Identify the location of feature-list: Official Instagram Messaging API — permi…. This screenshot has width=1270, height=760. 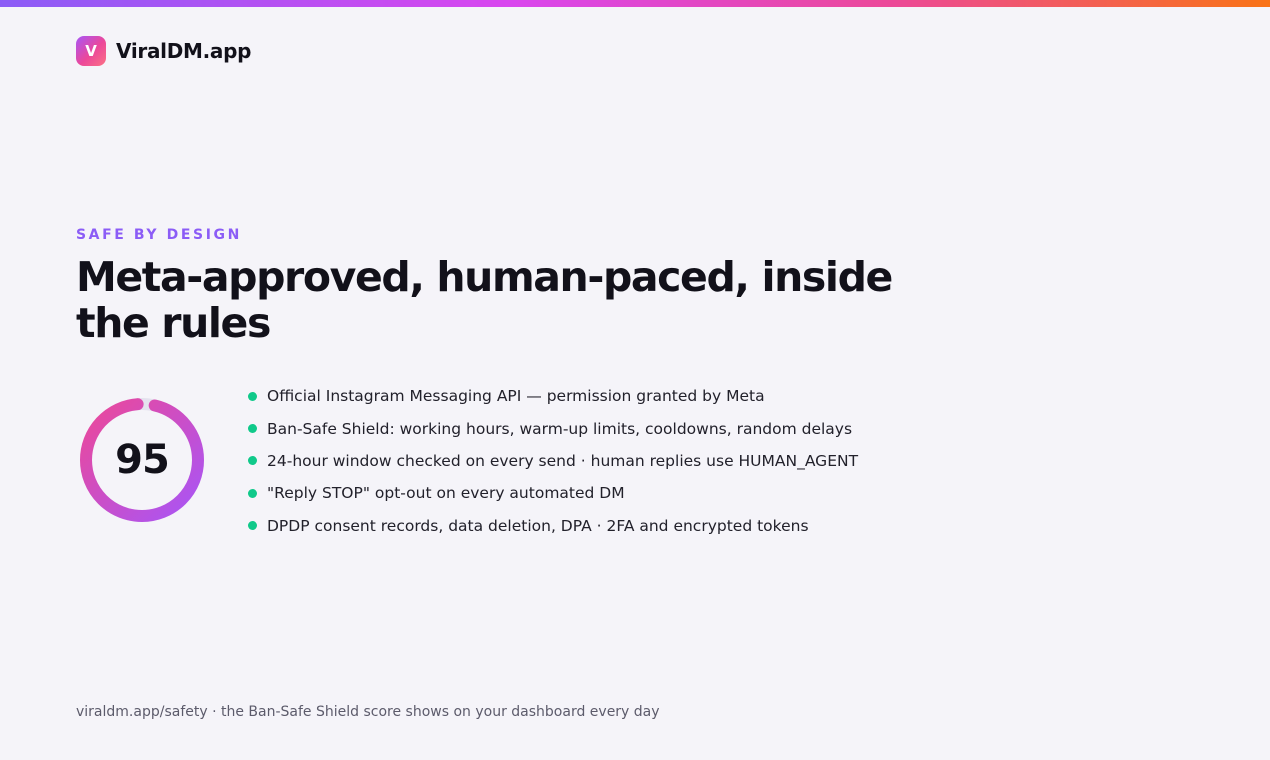
(553, 461).